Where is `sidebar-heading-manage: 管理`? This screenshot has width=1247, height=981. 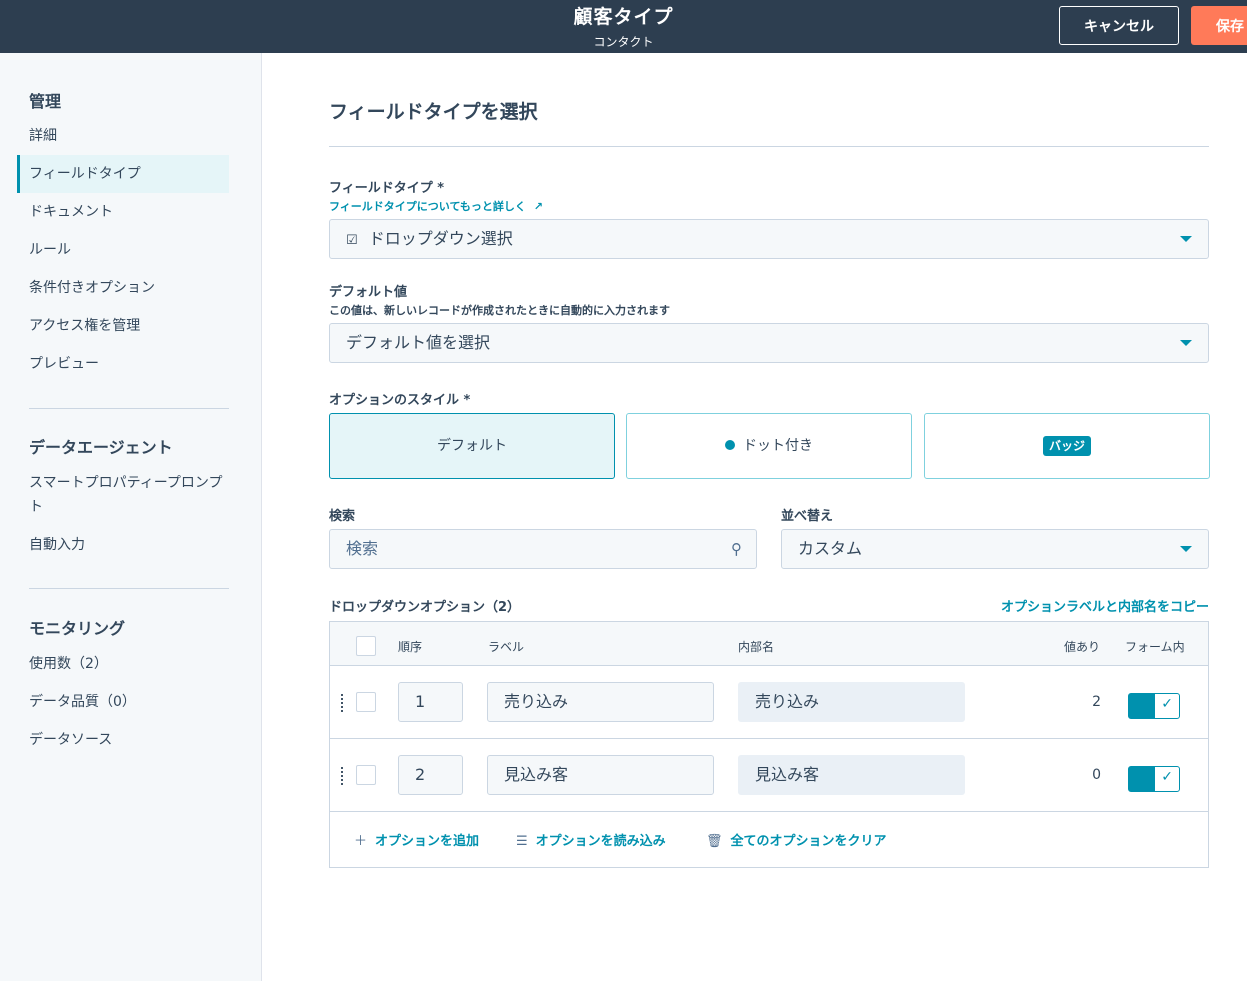
sidebar-heading-manage: 管理 is located at coordinates (45, 101).